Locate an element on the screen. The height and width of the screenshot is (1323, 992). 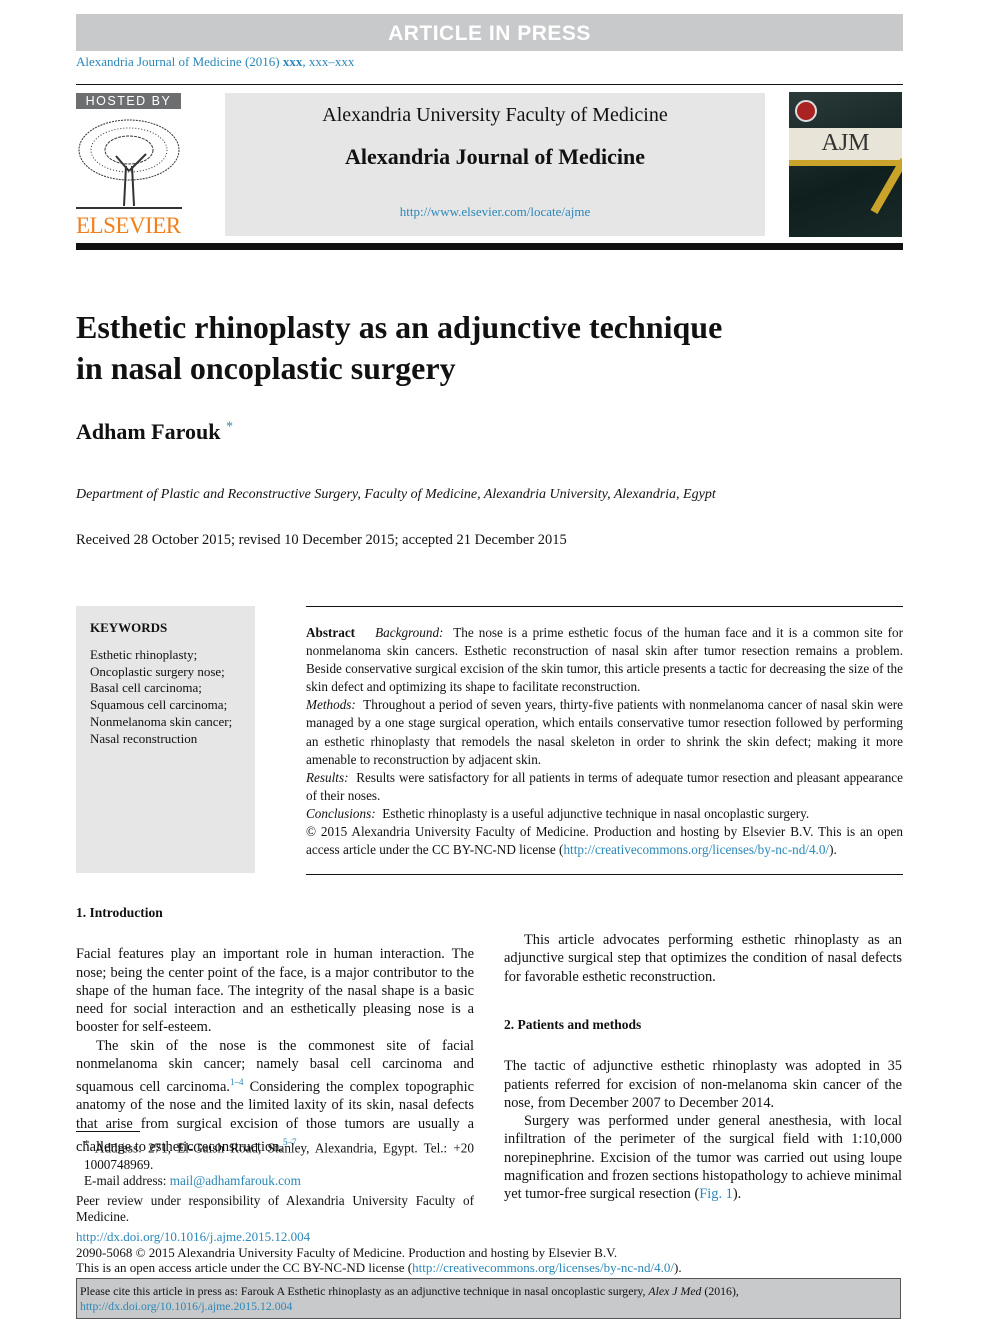
methods-p2-end: ). is located at coordinates (737, 1194).